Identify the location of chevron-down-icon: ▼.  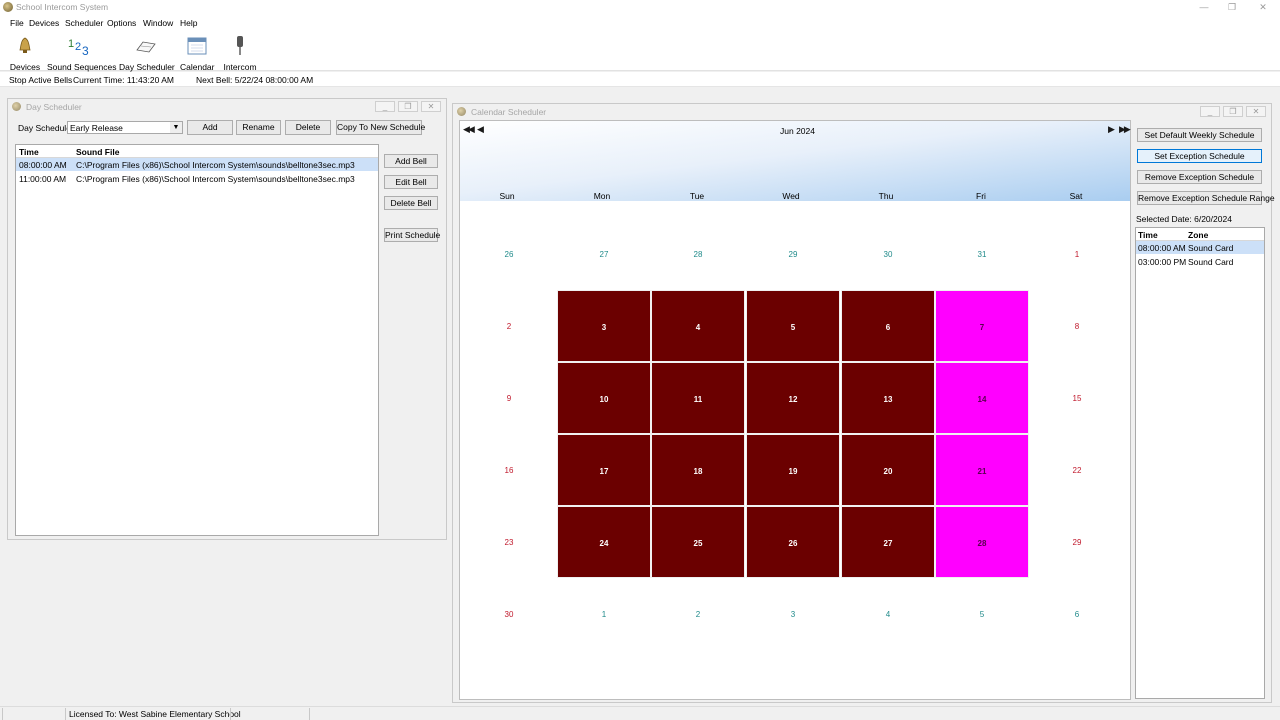
(176, 127).